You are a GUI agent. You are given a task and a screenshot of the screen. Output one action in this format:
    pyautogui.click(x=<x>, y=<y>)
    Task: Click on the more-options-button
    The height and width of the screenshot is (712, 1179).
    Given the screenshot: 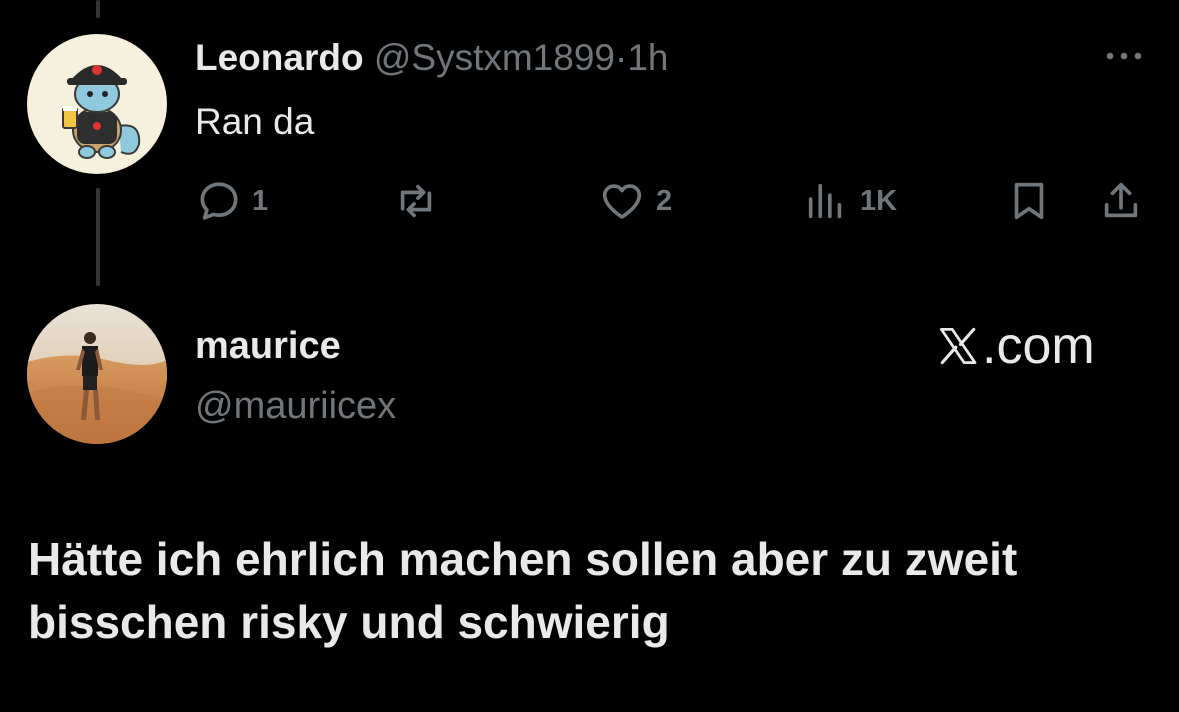 What is the action you would take?
    pyautogui.click(x=1126, y=56)
    